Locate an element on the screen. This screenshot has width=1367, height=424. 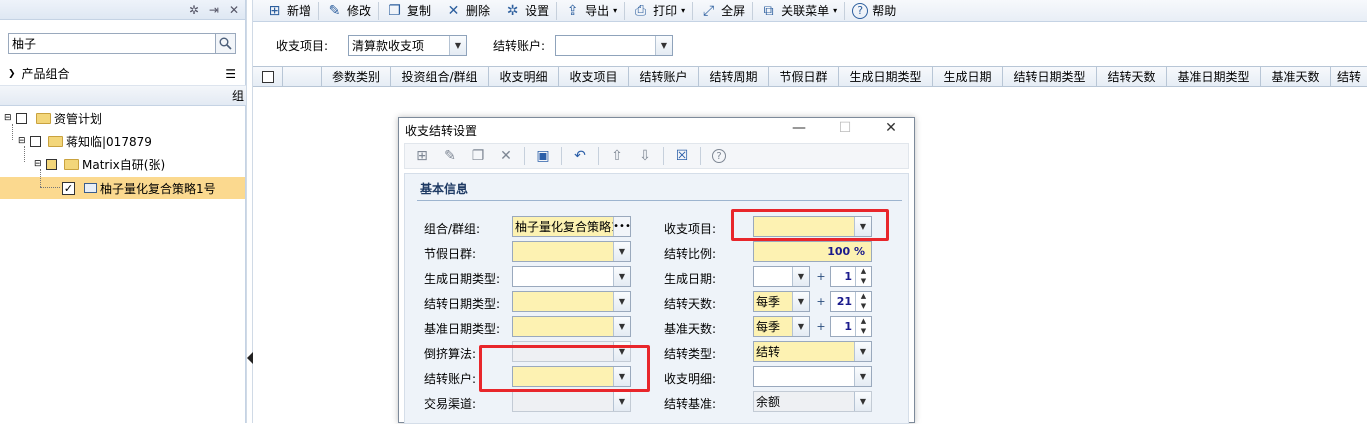
grid-column-header: 基准日期类型 is located at coordinates (1214, 76).